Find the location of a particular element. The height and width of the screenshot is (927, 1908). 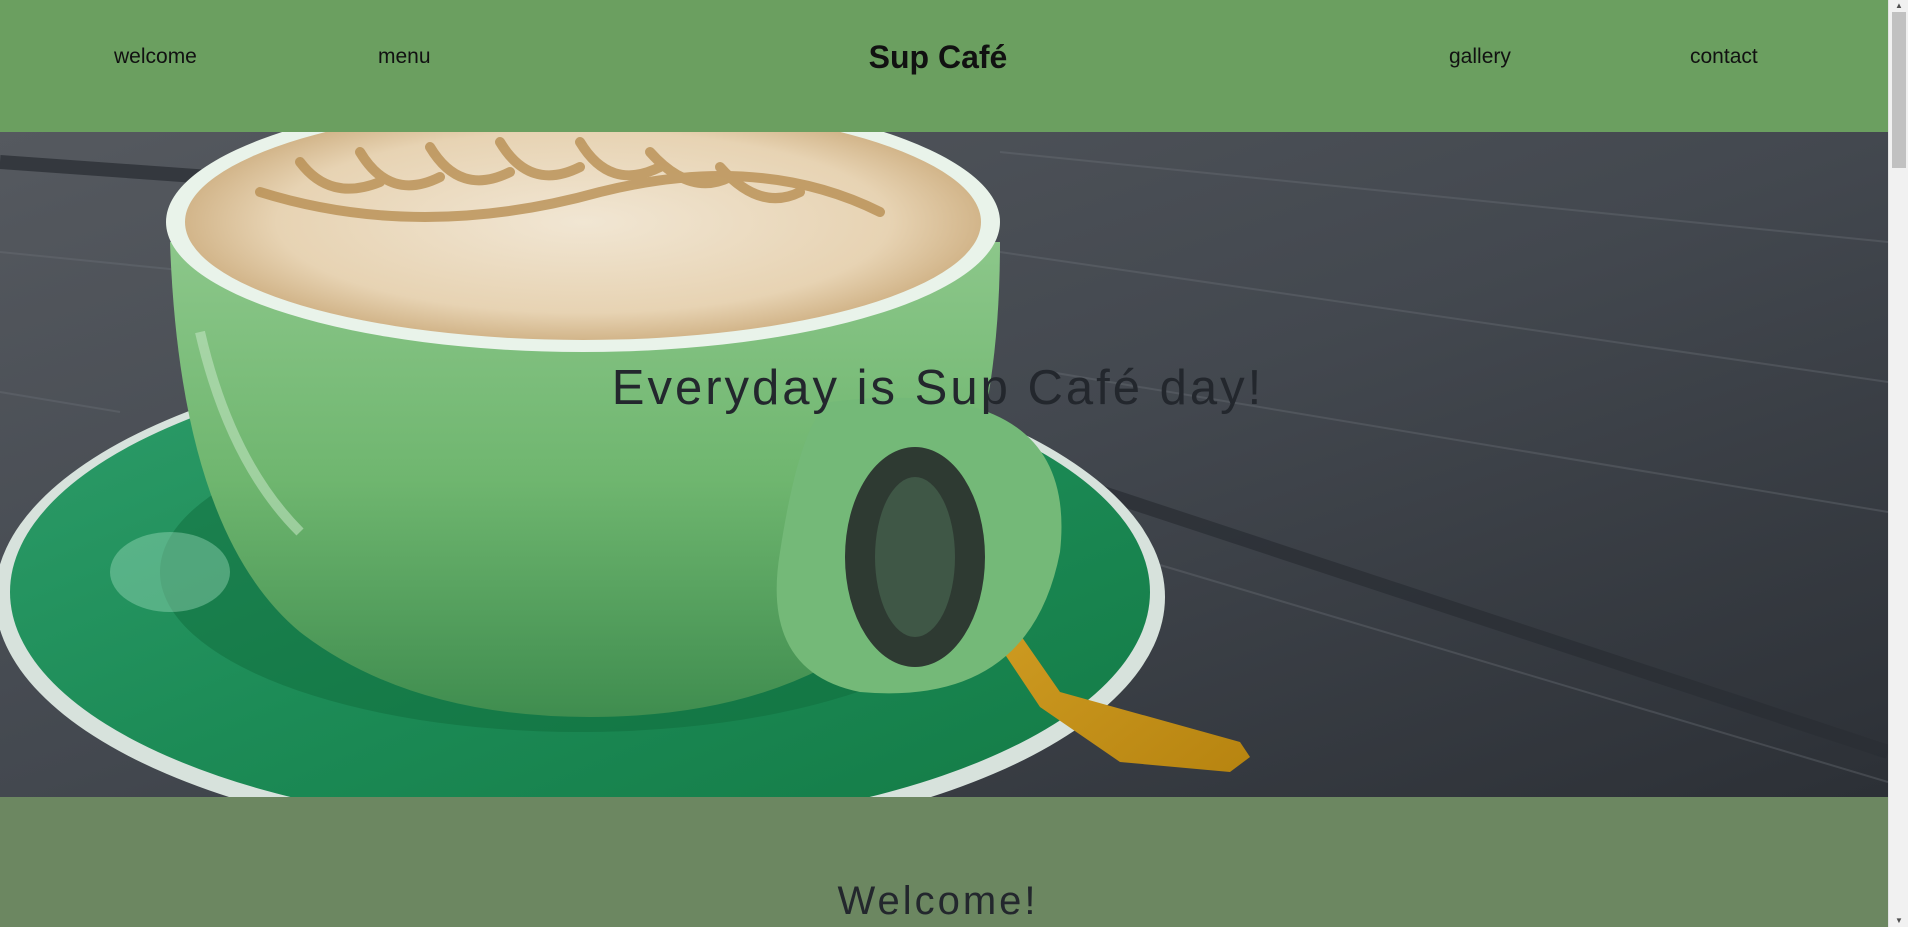

hero-tagline: Everyday is Sup Café day! is located at coordinates (938, 388).